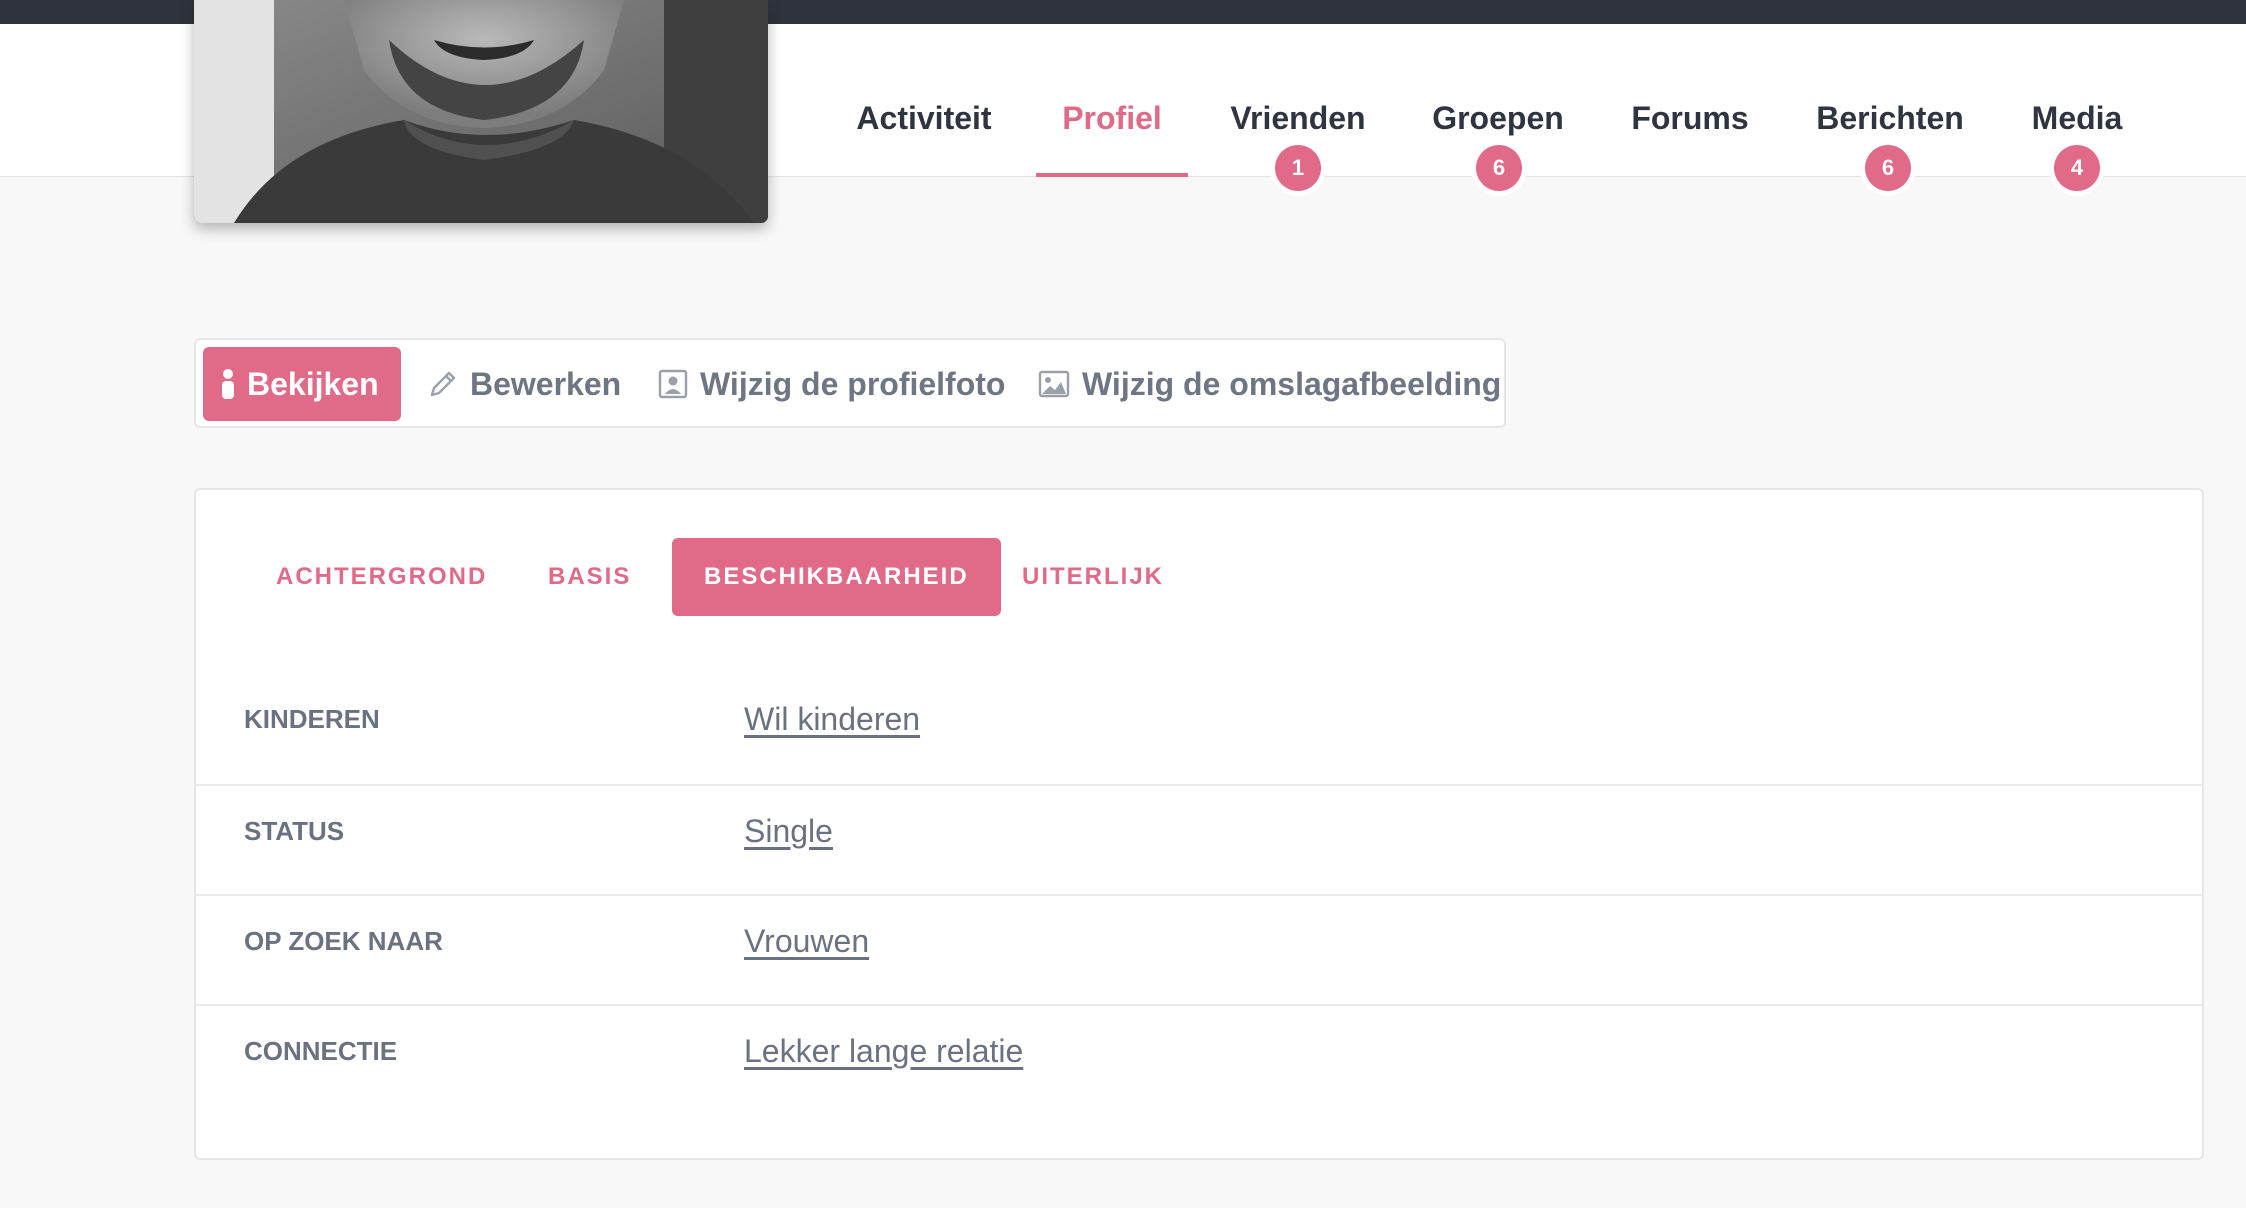 The image size is (2246, 1208). I want to click on field-label: CONNECTIE, so click(321, 1050).